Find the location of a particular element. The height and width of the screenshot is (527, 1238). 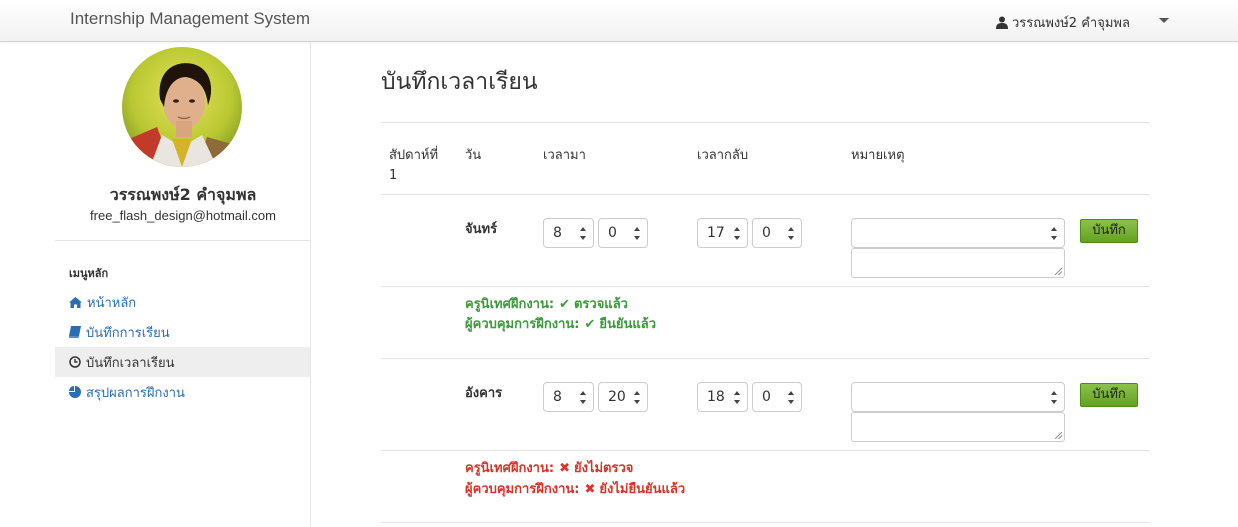

sidebar-divider is located at coordinates (183, 240).